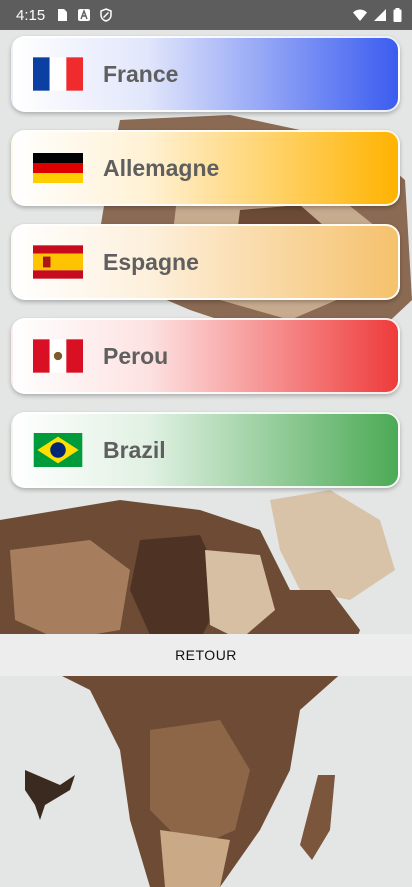  Describe the element at coordinates (205, 262) in the screenshot. I see `country-card-spain: Espagne` at that location.